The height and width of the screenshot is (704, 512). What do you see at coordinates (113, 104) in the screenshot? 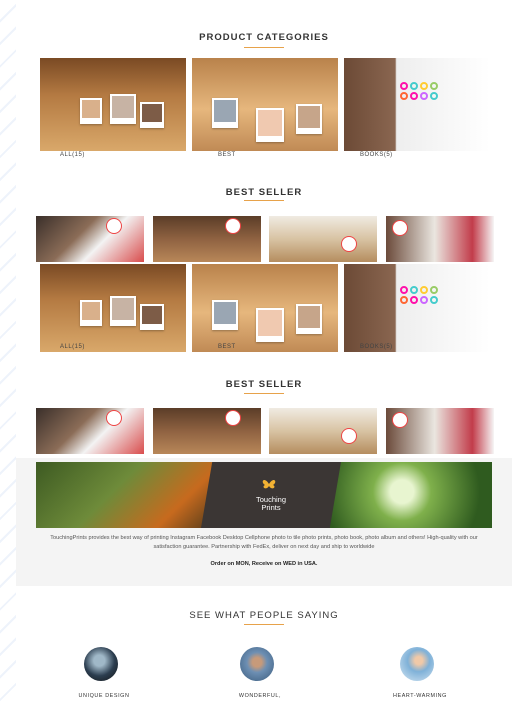
I see `category-tile-all` at bounding box center [113, 104].